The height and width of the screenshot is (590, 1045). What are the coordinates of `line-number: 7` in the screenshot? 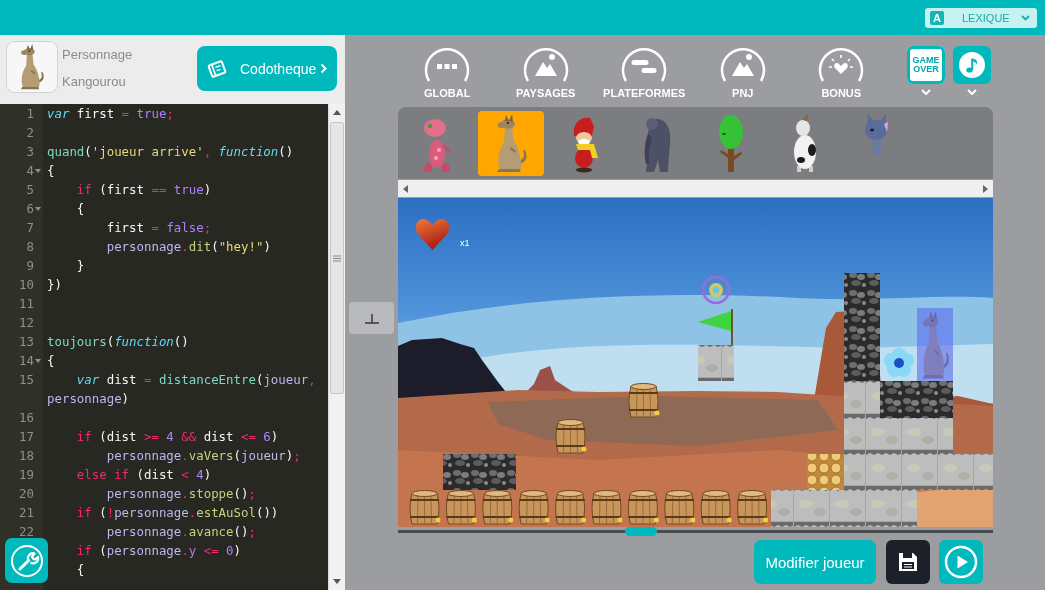 It's located at (30, 228).